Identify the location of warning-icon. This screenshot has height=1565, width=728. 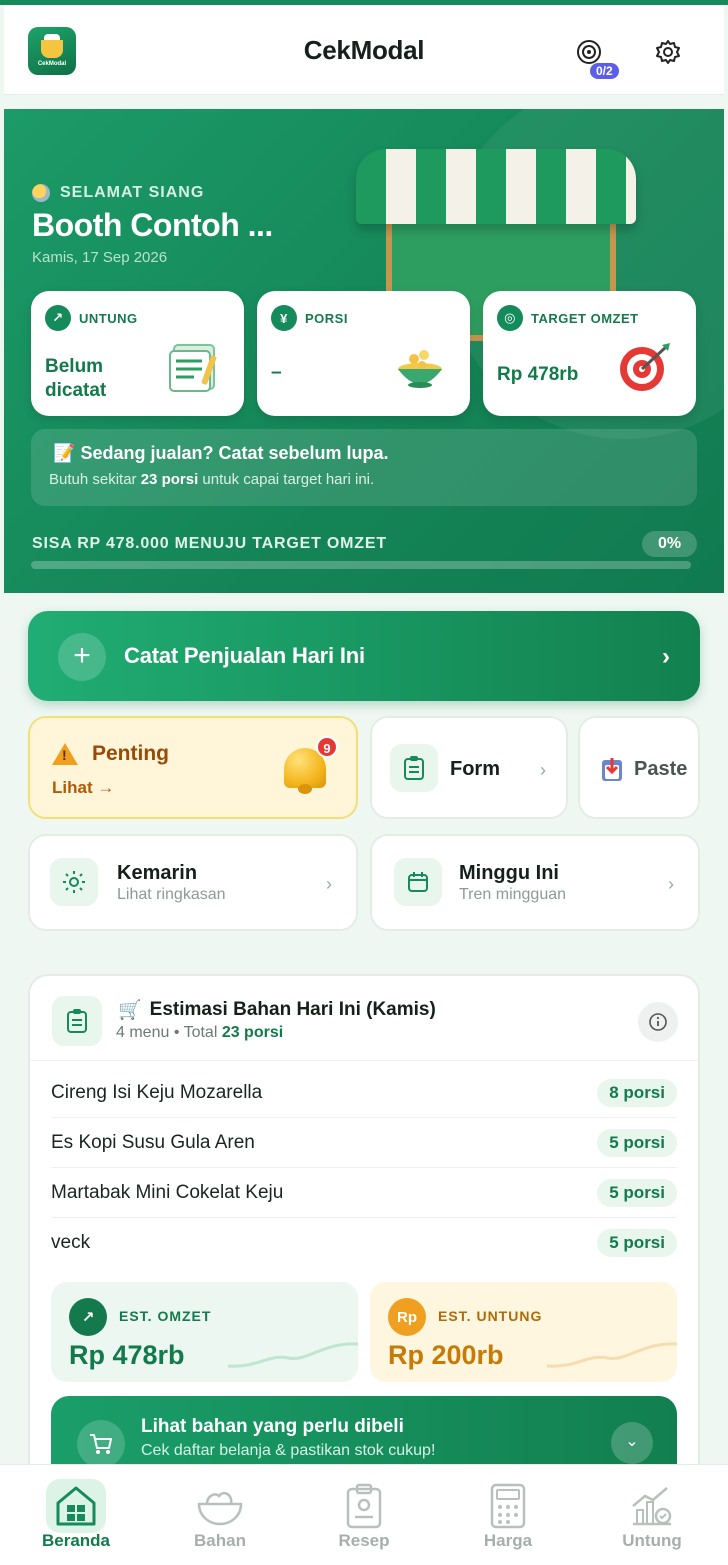
(65, 754).